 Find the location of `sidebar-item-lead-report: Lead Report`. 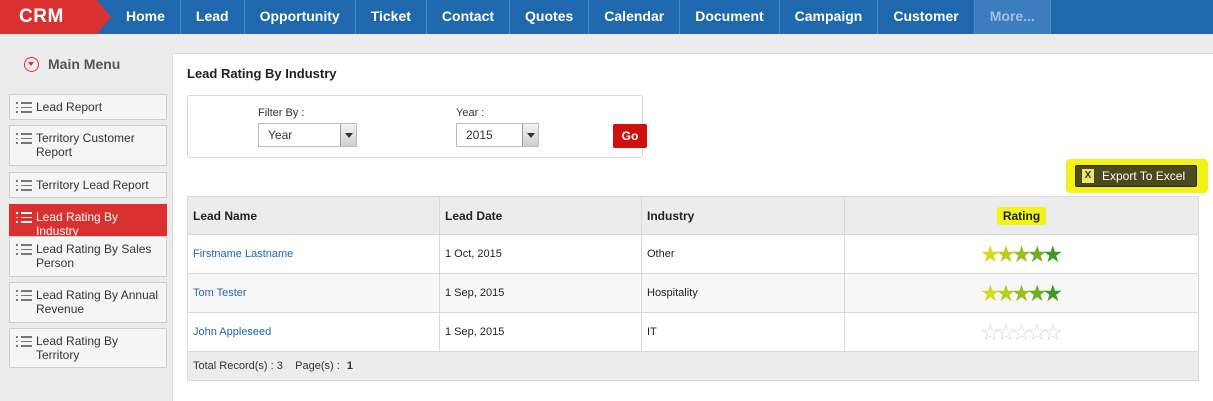

sidebar-item-lead-report: Lead Report is located at coordinates (88, 107).